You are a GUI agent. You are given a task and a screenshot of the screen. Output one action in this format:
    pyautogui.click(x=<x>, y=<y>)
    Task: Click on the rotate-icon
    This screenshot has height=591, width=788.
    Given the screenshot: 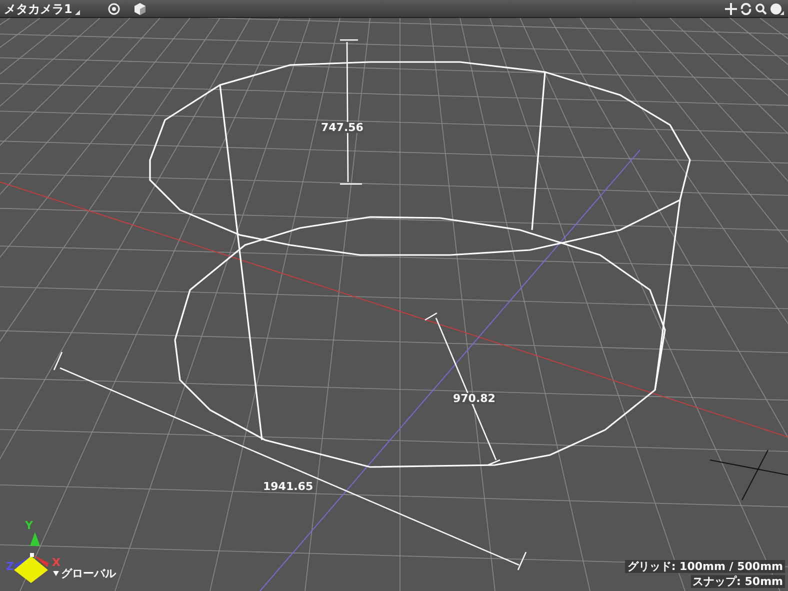 What is the action you would take?
    pyautogui.click(x=746, y=8)
    